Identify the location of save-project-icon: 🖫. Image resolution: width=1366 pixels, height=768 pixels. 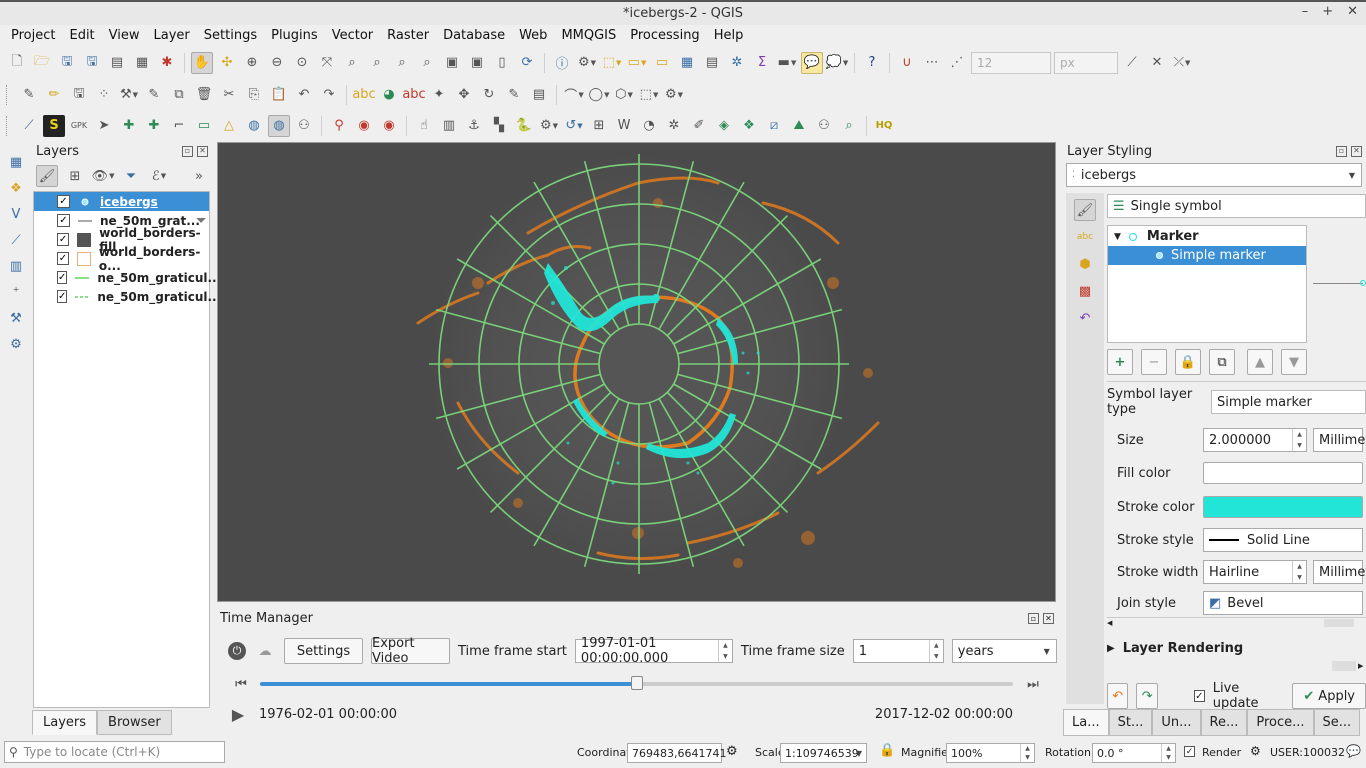
(67, 63).